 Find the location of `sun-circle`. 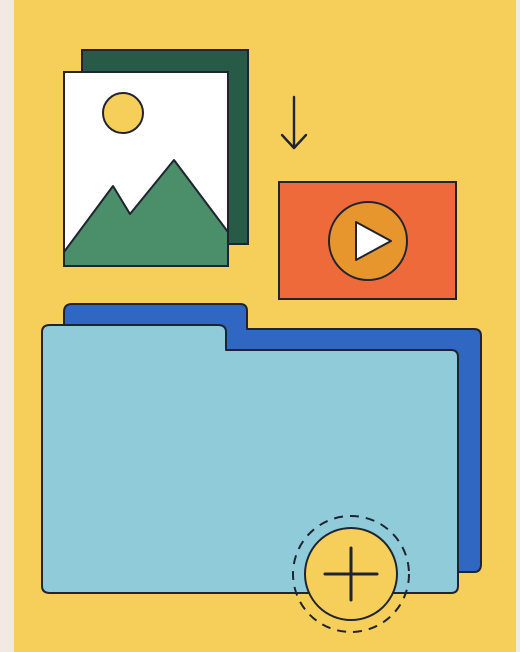

sun-circle is located at coordinates (123, 113).